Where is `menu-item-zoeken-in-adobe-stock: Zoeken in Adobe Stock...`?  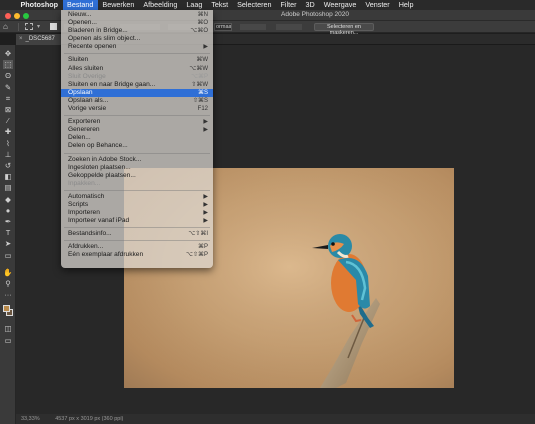
menu-item-zoeken-in-adobe-stock: Zoeken in Adobe Stock... is located at coordinates (137, 160).